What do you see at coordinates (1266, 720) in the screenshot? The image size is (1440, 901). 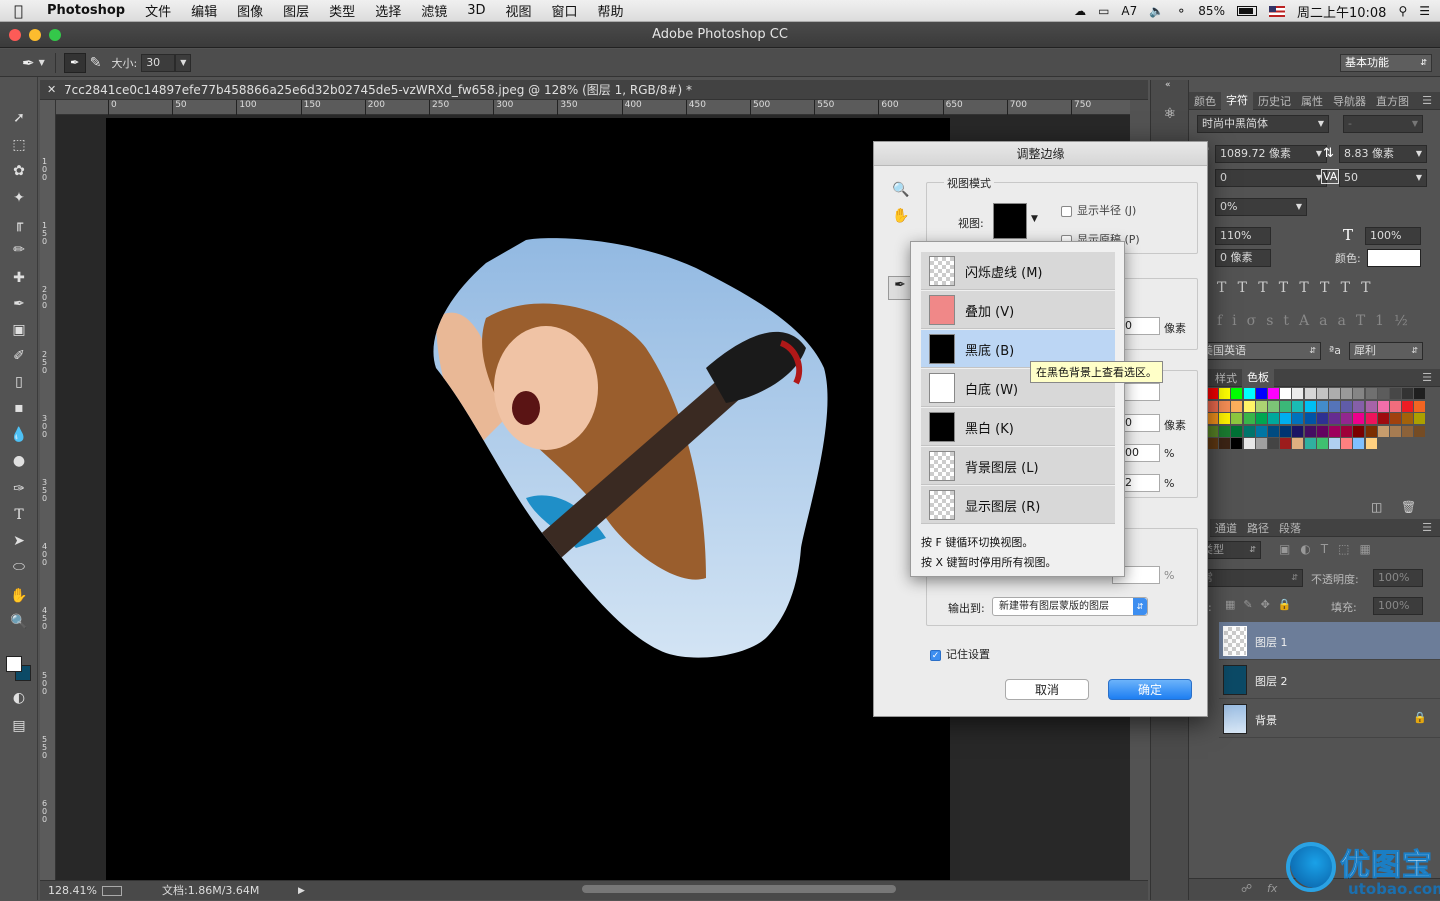 I see `layer-name: 背景` at bounding box center [1266, 720].